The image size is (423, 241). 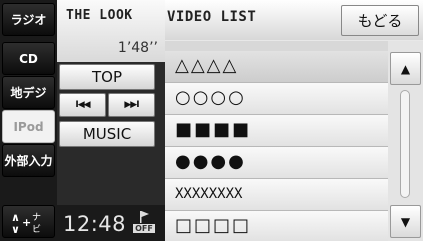 I want to click on back-button-label: もどる, so click(x=380, y=21).